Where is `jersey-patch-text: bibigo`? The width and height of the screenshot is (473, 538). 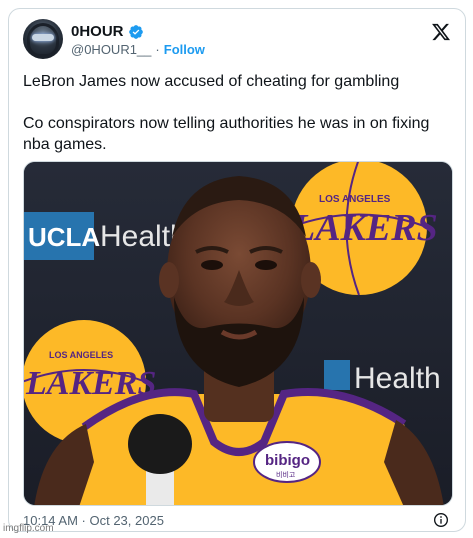 jersey-patch-text: bibigo is located at coordinates (287, 460).